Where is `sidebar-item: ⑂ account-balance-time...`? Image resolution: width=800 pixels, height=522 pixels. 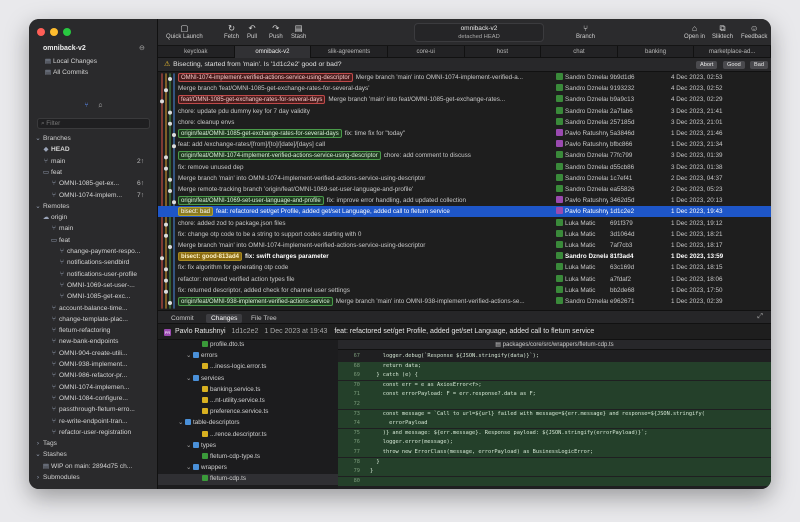
sidebar-item: ⑂ account-balance-time... is located at coordinates (93, 308).